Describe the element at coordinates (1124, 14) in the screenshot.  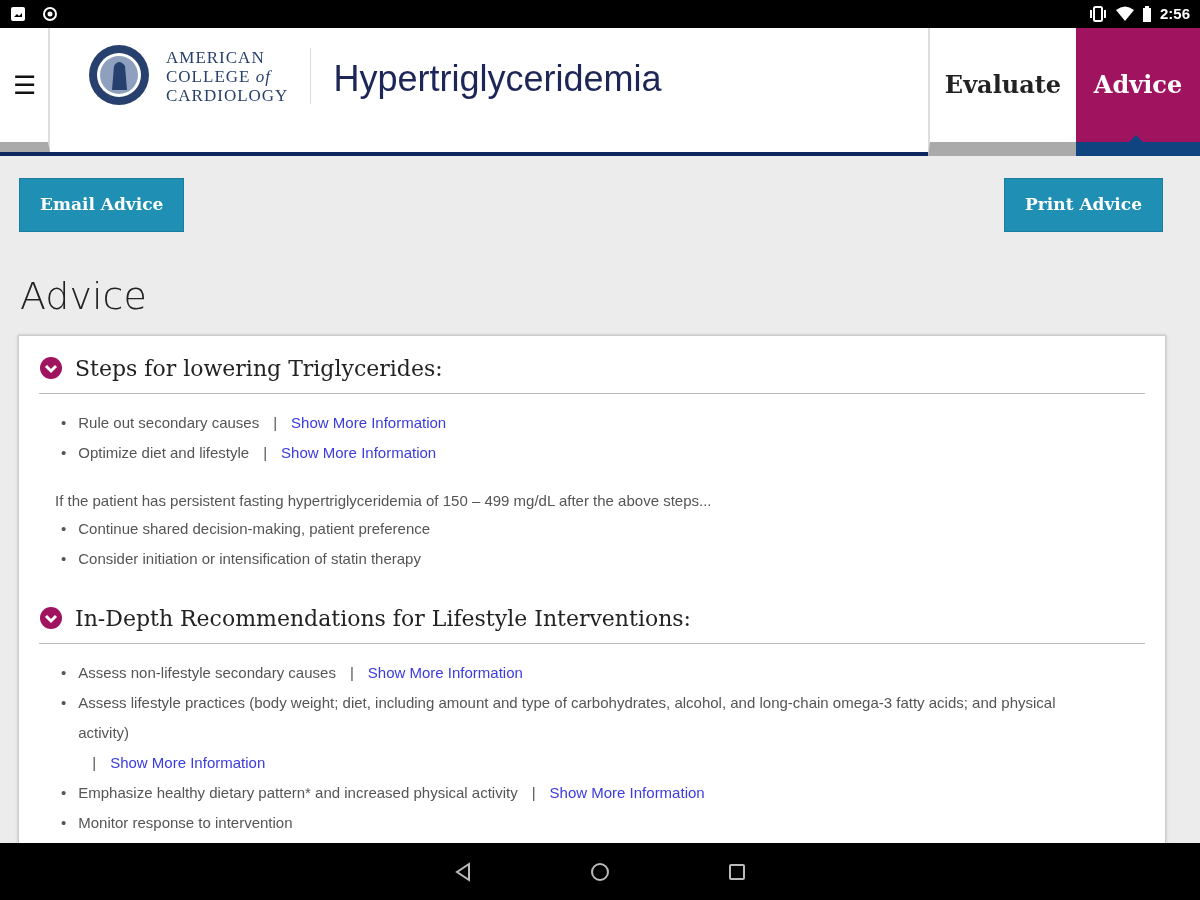
I see `wifi-icon` at that location.